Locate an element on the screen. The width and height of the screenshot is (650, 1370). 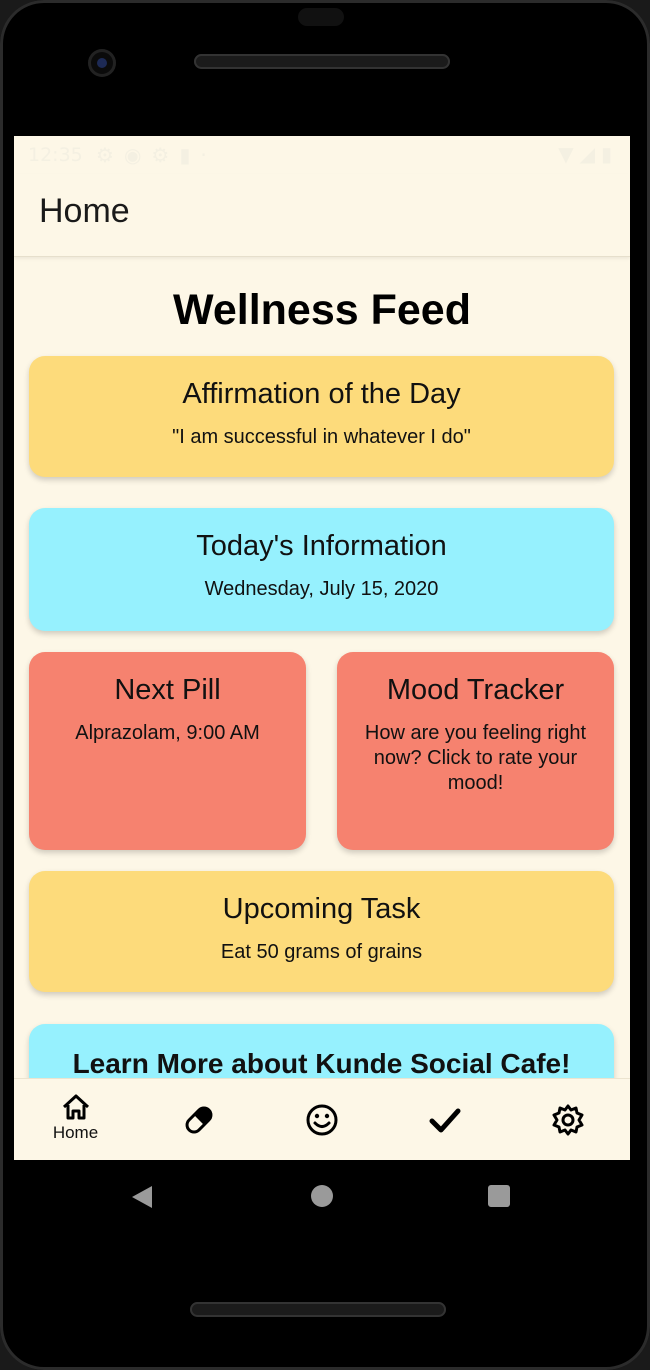
recent-apps-icon is located at coordinates (499, 1196).